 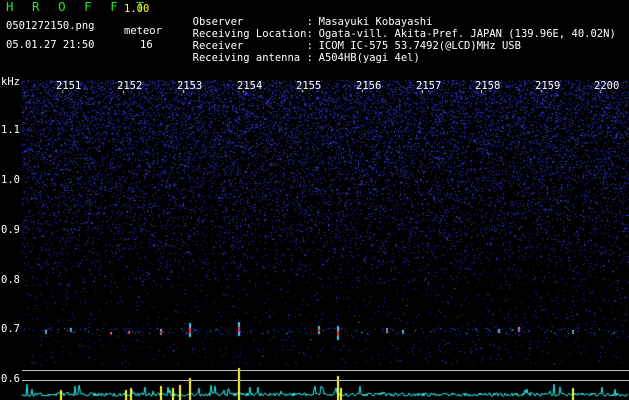 I want to click on x-tick-label: 2159, so click(x=548, y=86).